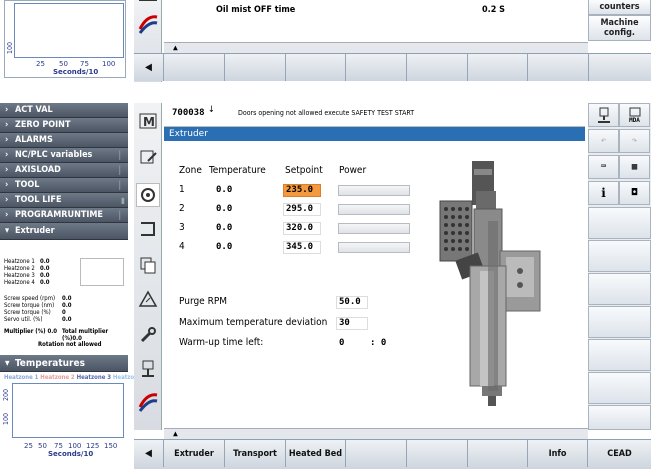 Image resolution: width=651 pixels, height=469 pixels. What do you see at coordinates (302, 209) in the screenshot?
I see `setpoint-input-2: 295.0` at bounding box center [302, 209].